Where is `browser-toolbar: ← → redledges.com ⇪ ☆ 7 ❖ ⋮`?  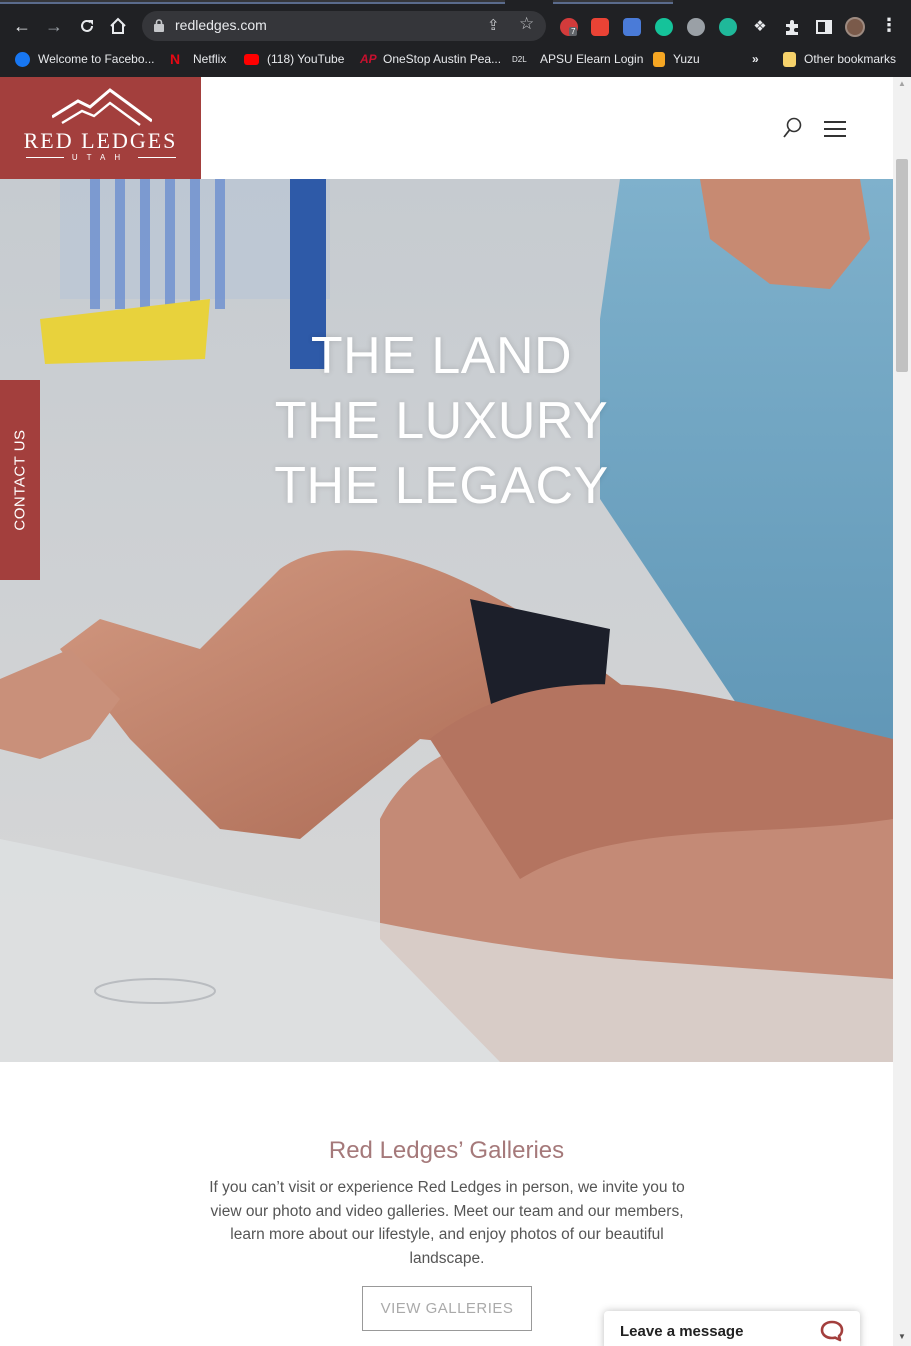 browser-toolbar: ← → redledges.com ⇪ ☆ 7 ❖ ⋮ is located at coordinates (455, 26).